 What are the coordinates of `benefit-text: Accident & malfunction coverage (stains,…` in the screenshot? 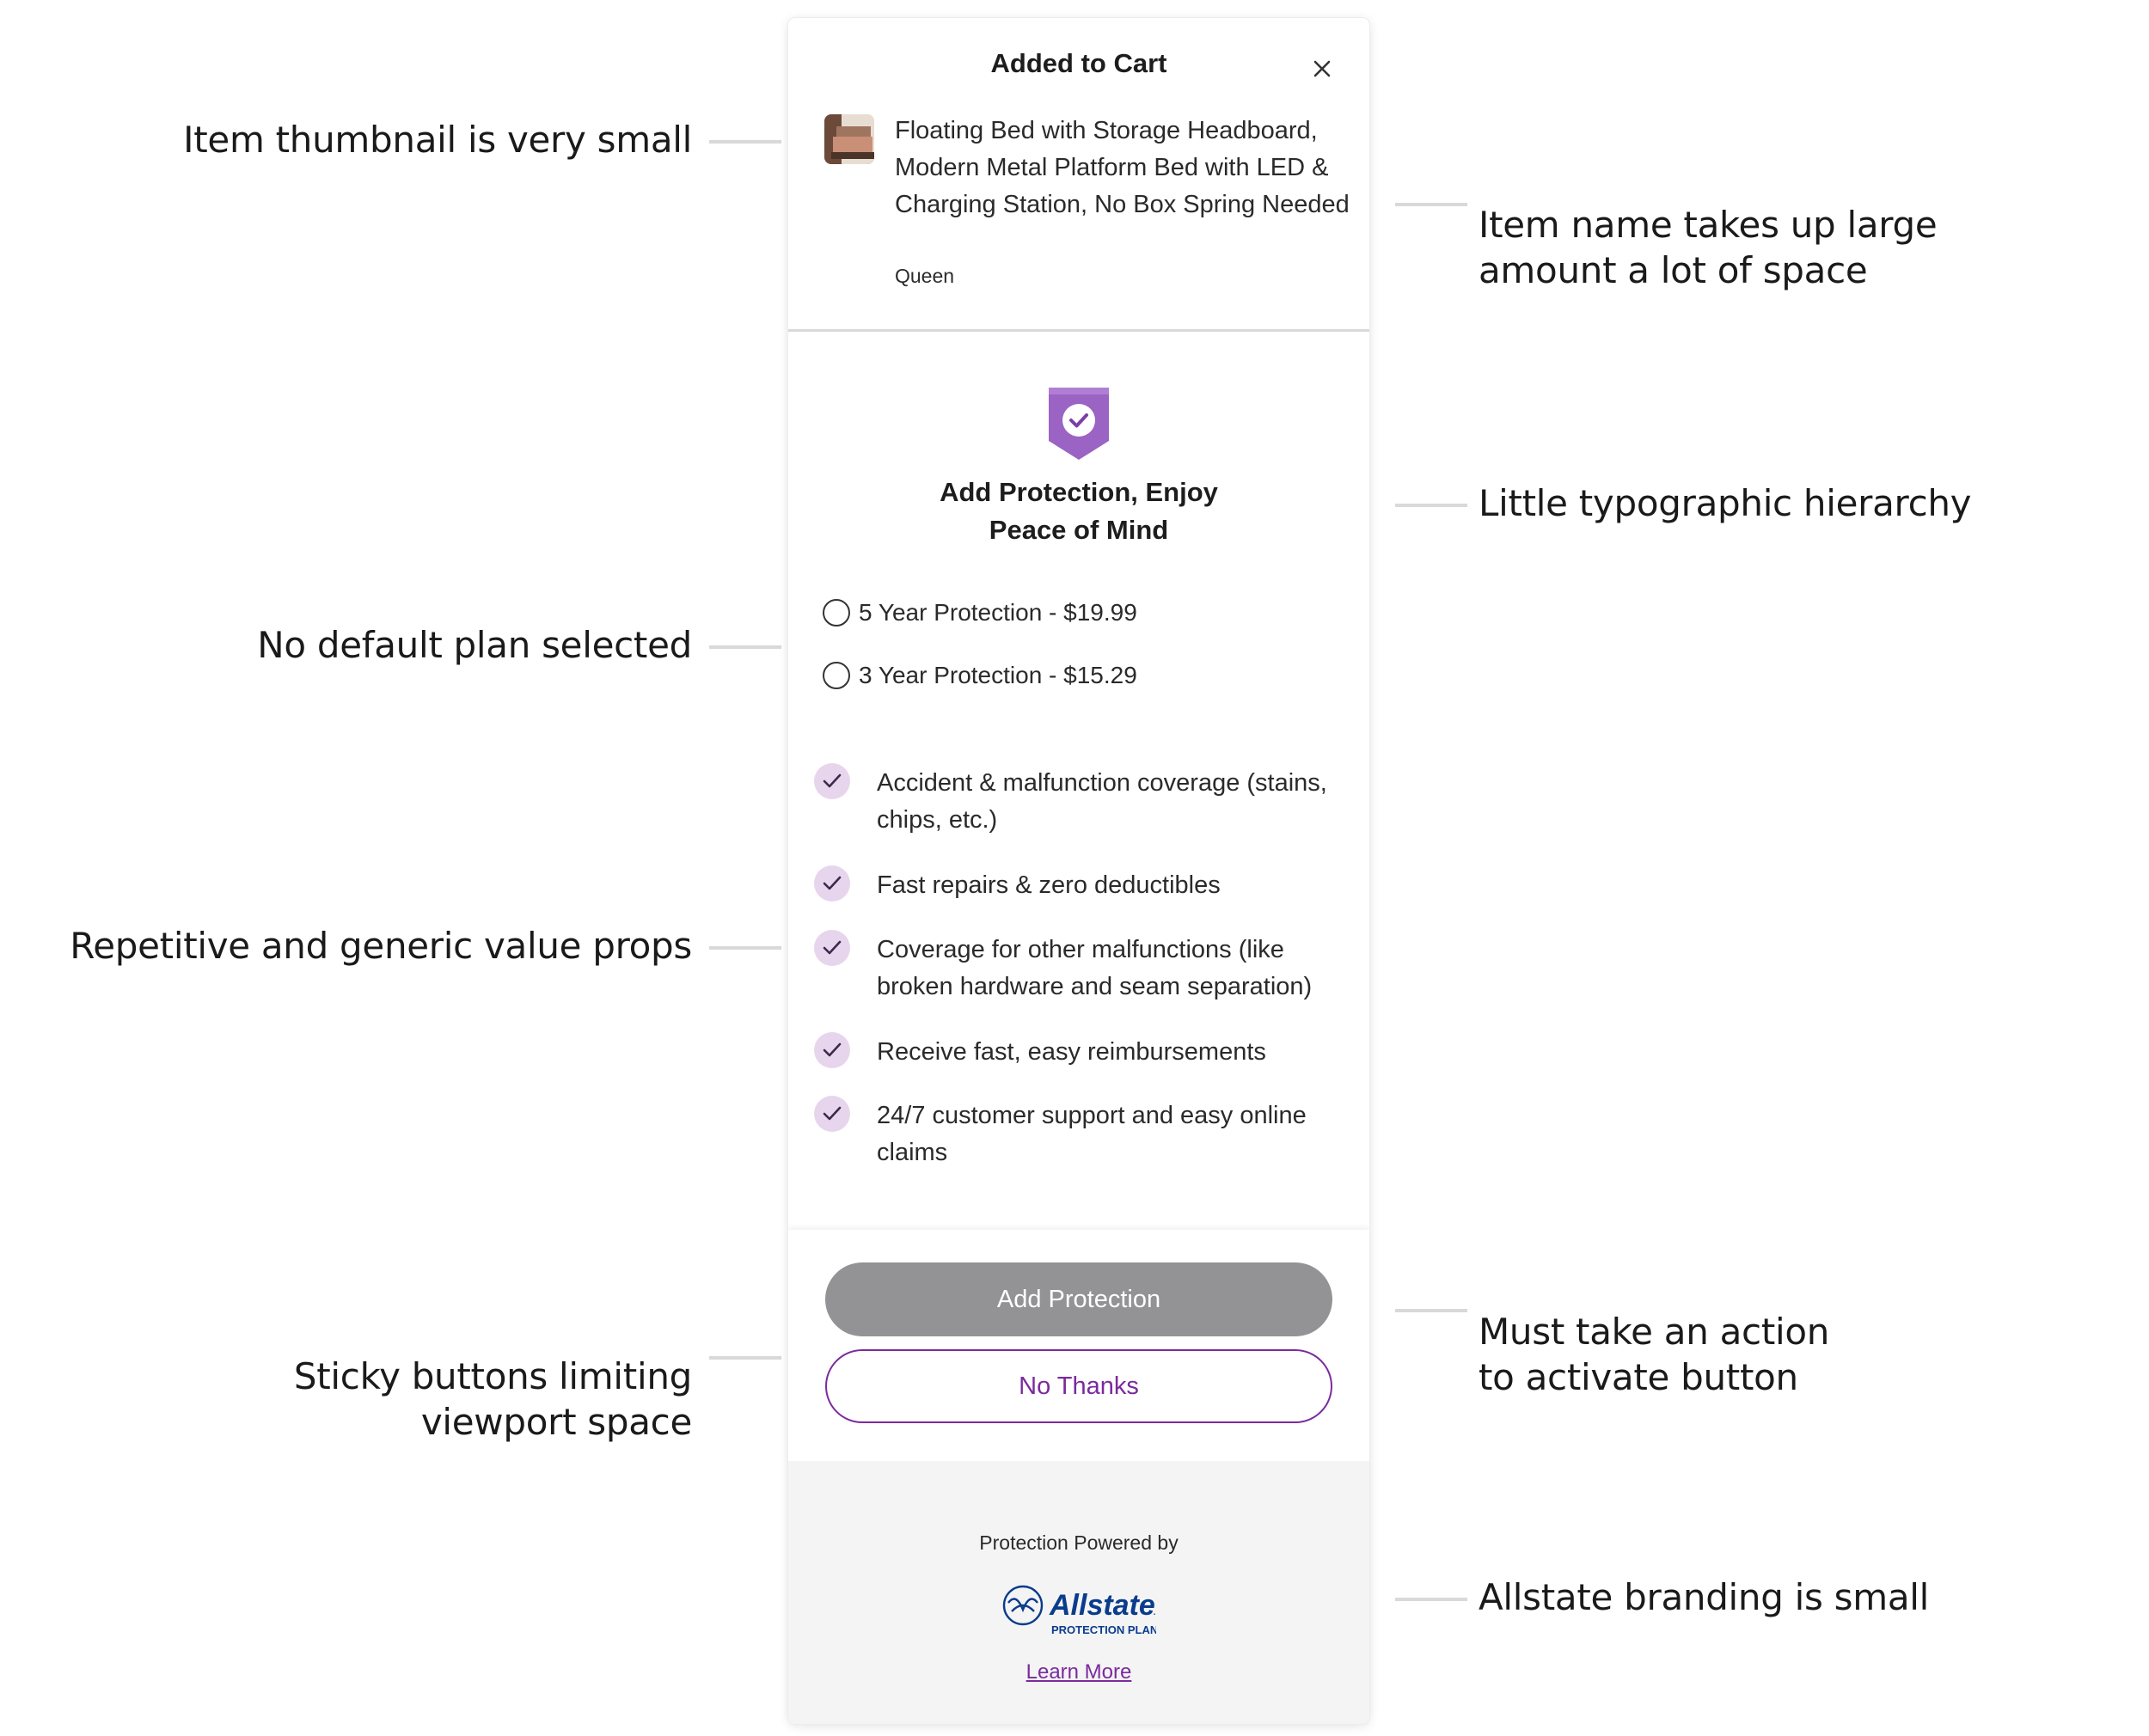 It's located at (1102, 801).